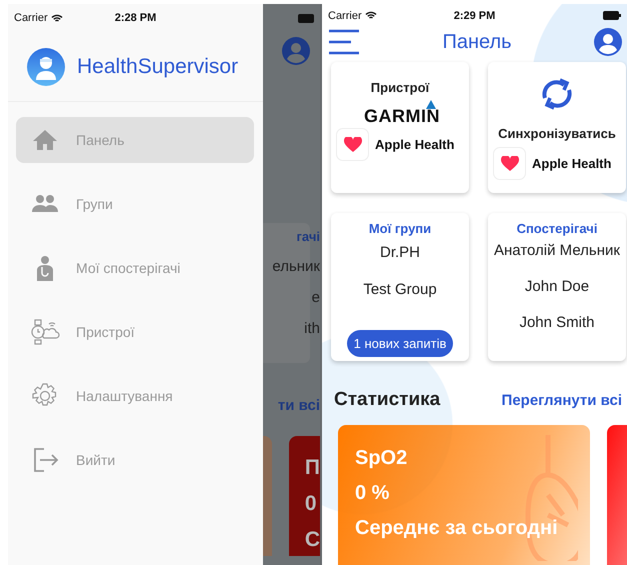 This screenshot has height=565, width=627. Describe the element at coordinates (431, 104) in the screenshot. I see `triangle-icon` at that location.